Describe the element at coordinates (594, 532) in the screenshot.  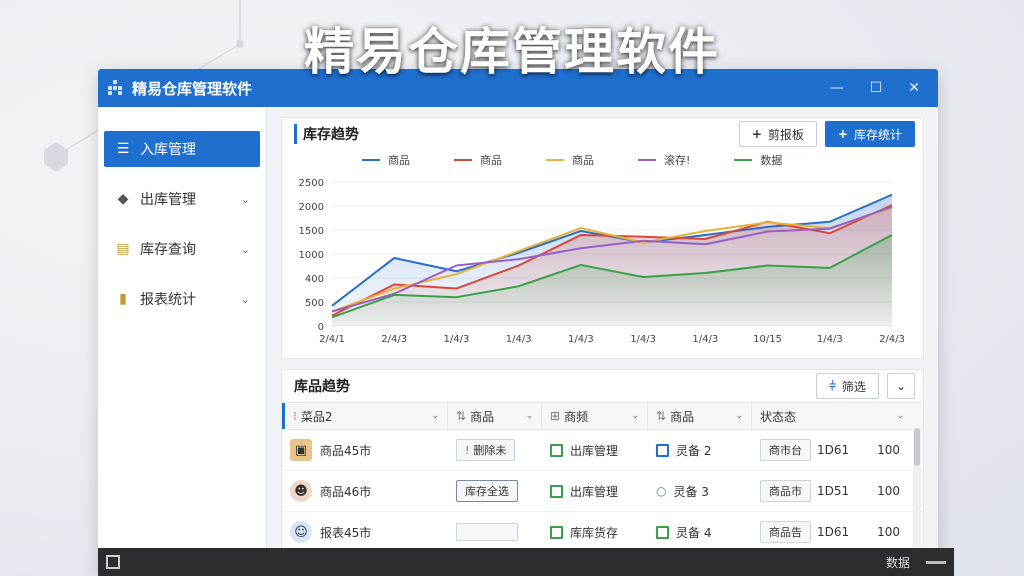
I see `row-category: 库库货存` at that location.